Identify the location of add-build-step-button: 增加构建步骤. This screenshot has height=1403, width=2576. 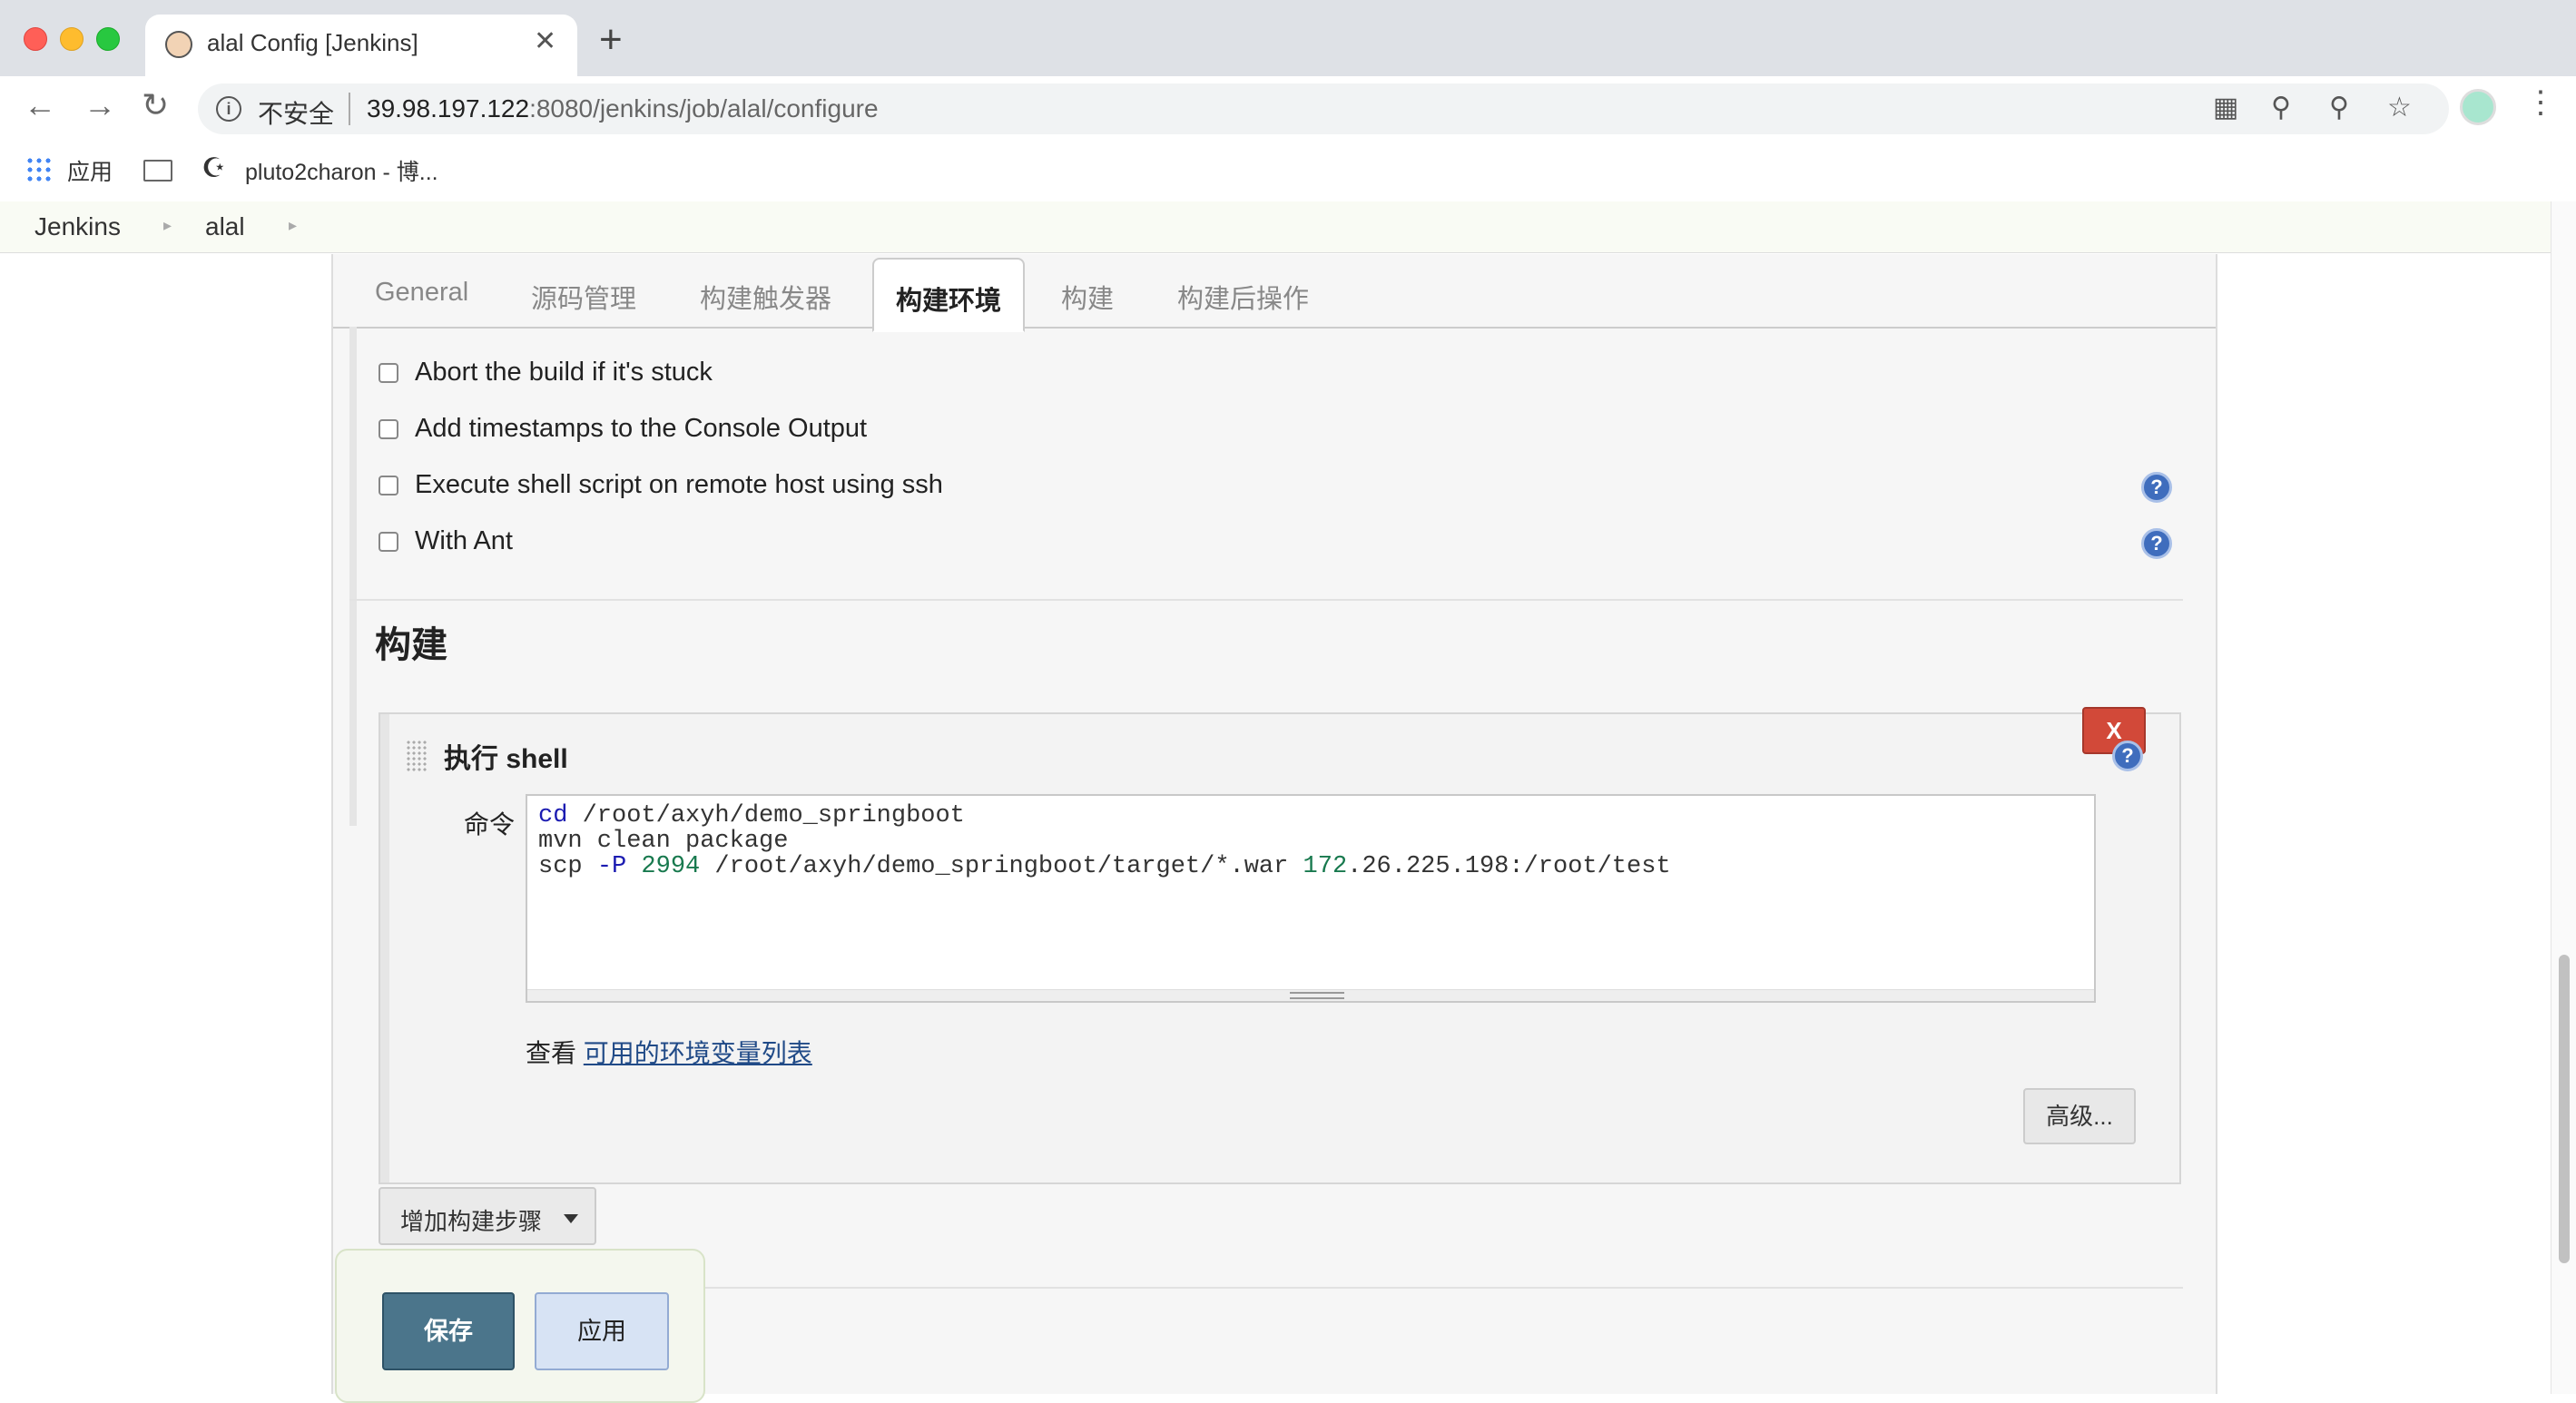
(487, 1216).